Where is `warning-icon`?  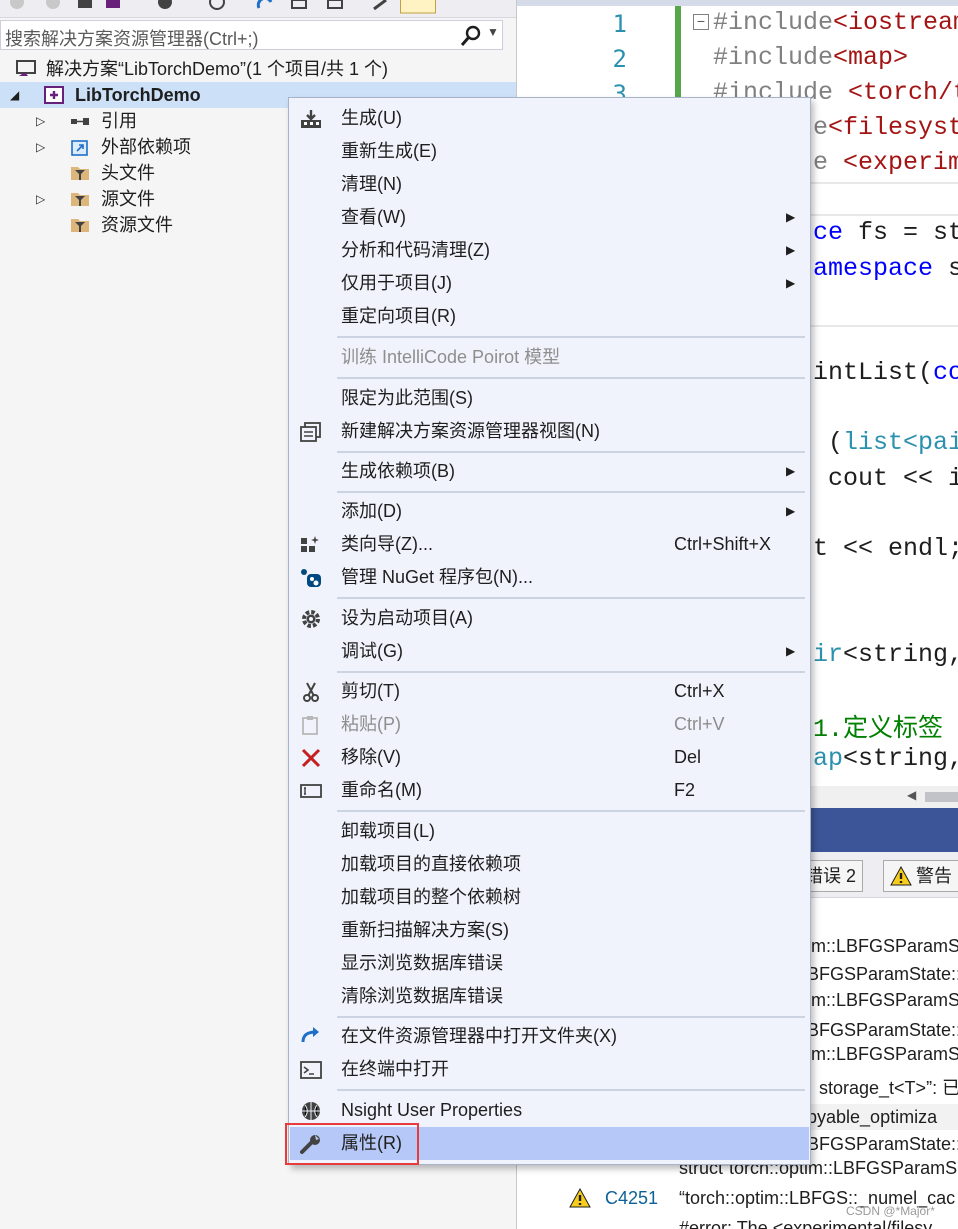 warning-icon is located at coordinates (901, 876).